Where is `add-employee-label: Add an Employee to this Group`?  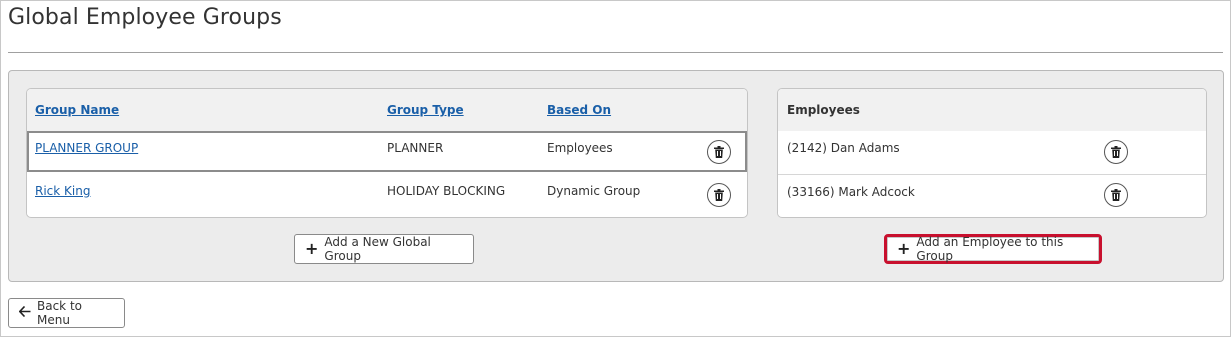
add-employee-label: Add an Employee to this Group is located at coordinates (990, 249).